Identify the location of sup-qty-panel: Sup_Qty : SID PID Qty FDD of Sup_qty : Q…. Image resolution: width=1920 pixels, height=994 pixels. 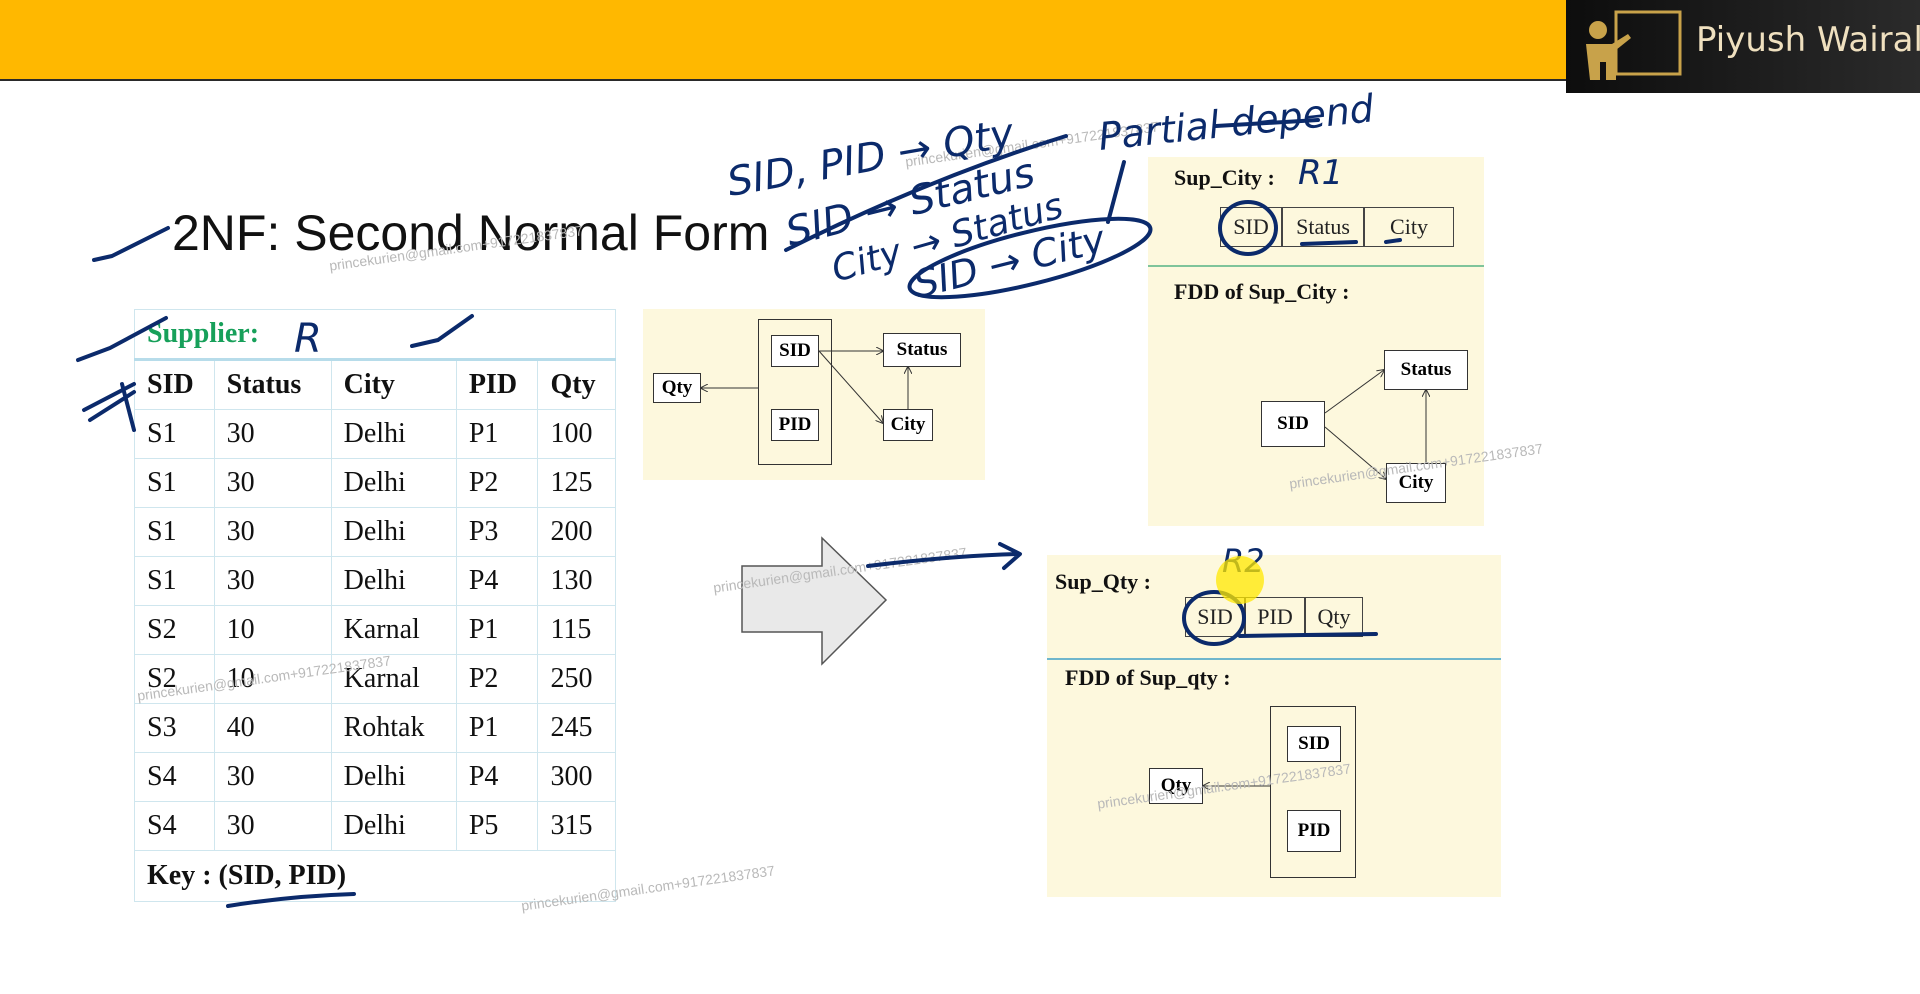
(1274, 726).